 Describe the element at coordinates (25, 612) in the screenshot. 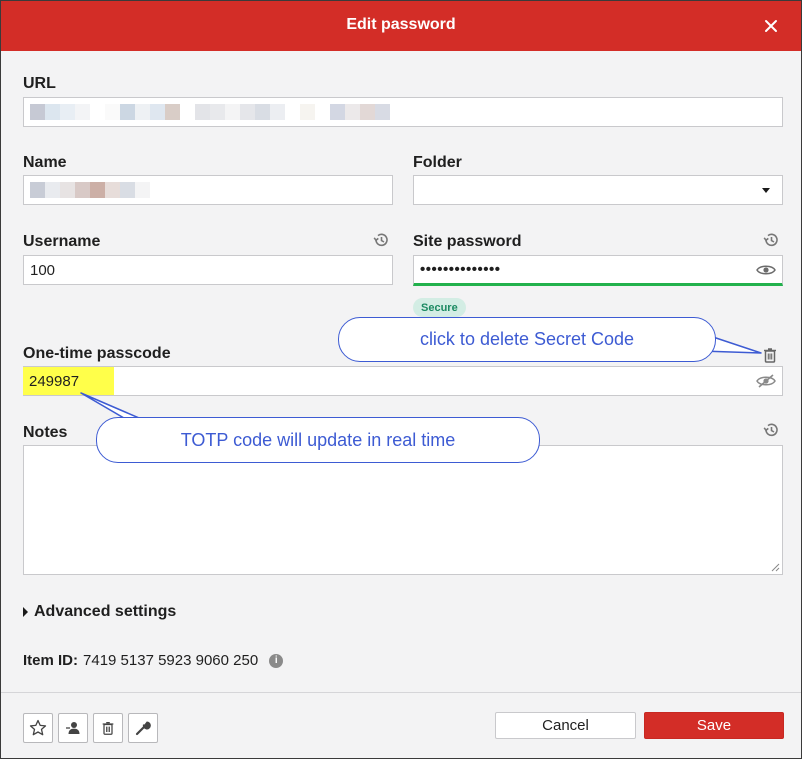

I see `caret-right-icon` at that location.